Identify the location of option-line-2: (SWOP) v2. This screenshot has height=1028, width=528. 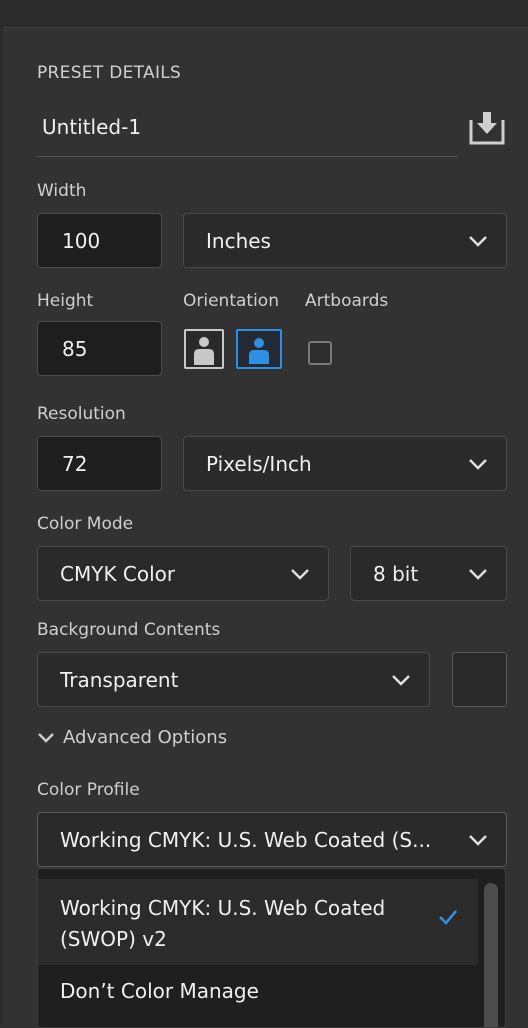
(113, 939).